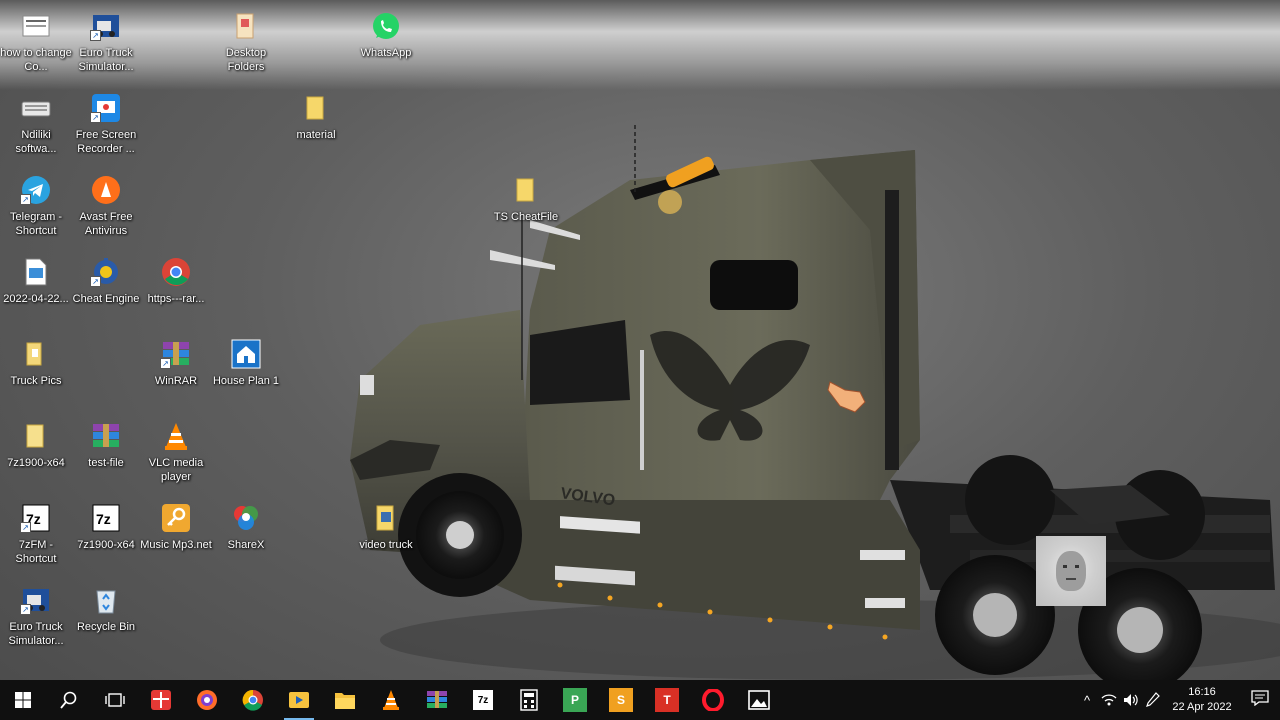  Describe the element at coordinates (437, 700) in the screenshot. I see `taskbar-app-winrar` at that location.